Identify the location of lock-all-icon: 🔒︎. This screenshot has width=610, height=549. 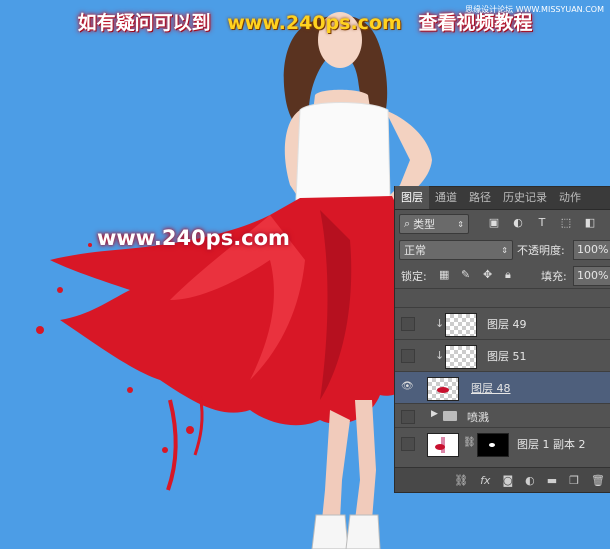
(508, 275).